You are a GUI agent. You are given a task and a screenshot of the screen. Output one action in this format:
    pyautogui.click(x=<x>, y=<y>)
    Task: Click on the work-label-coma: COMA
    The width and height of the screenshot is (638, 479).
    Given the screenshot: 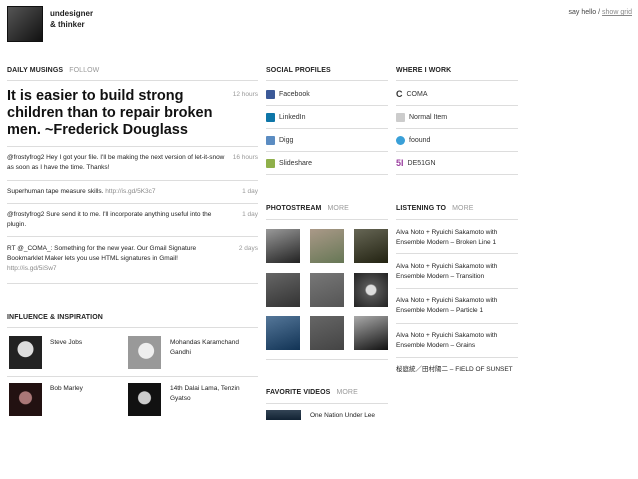 What is the action you would take?
    pyautogui.click(x=417, y=94)
    